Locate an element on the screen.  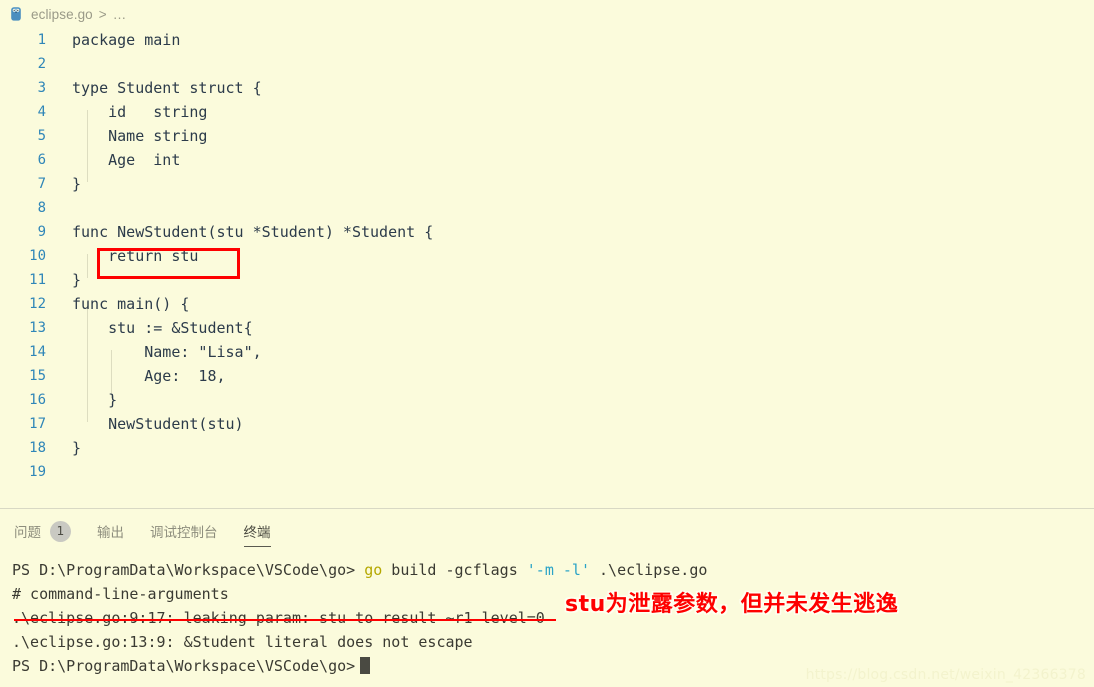
code-line: 4 id string is located at coordinates (547, 112).